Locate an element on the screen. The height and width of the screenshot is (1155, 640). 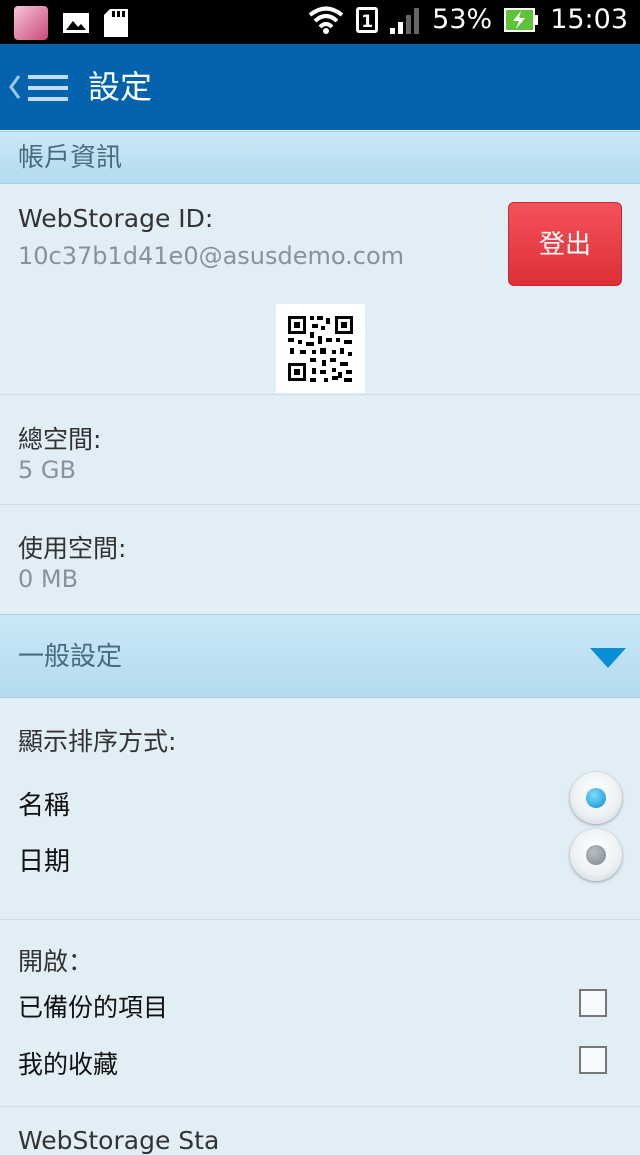
radio-selected-dot is located at coordinates (596, 798).